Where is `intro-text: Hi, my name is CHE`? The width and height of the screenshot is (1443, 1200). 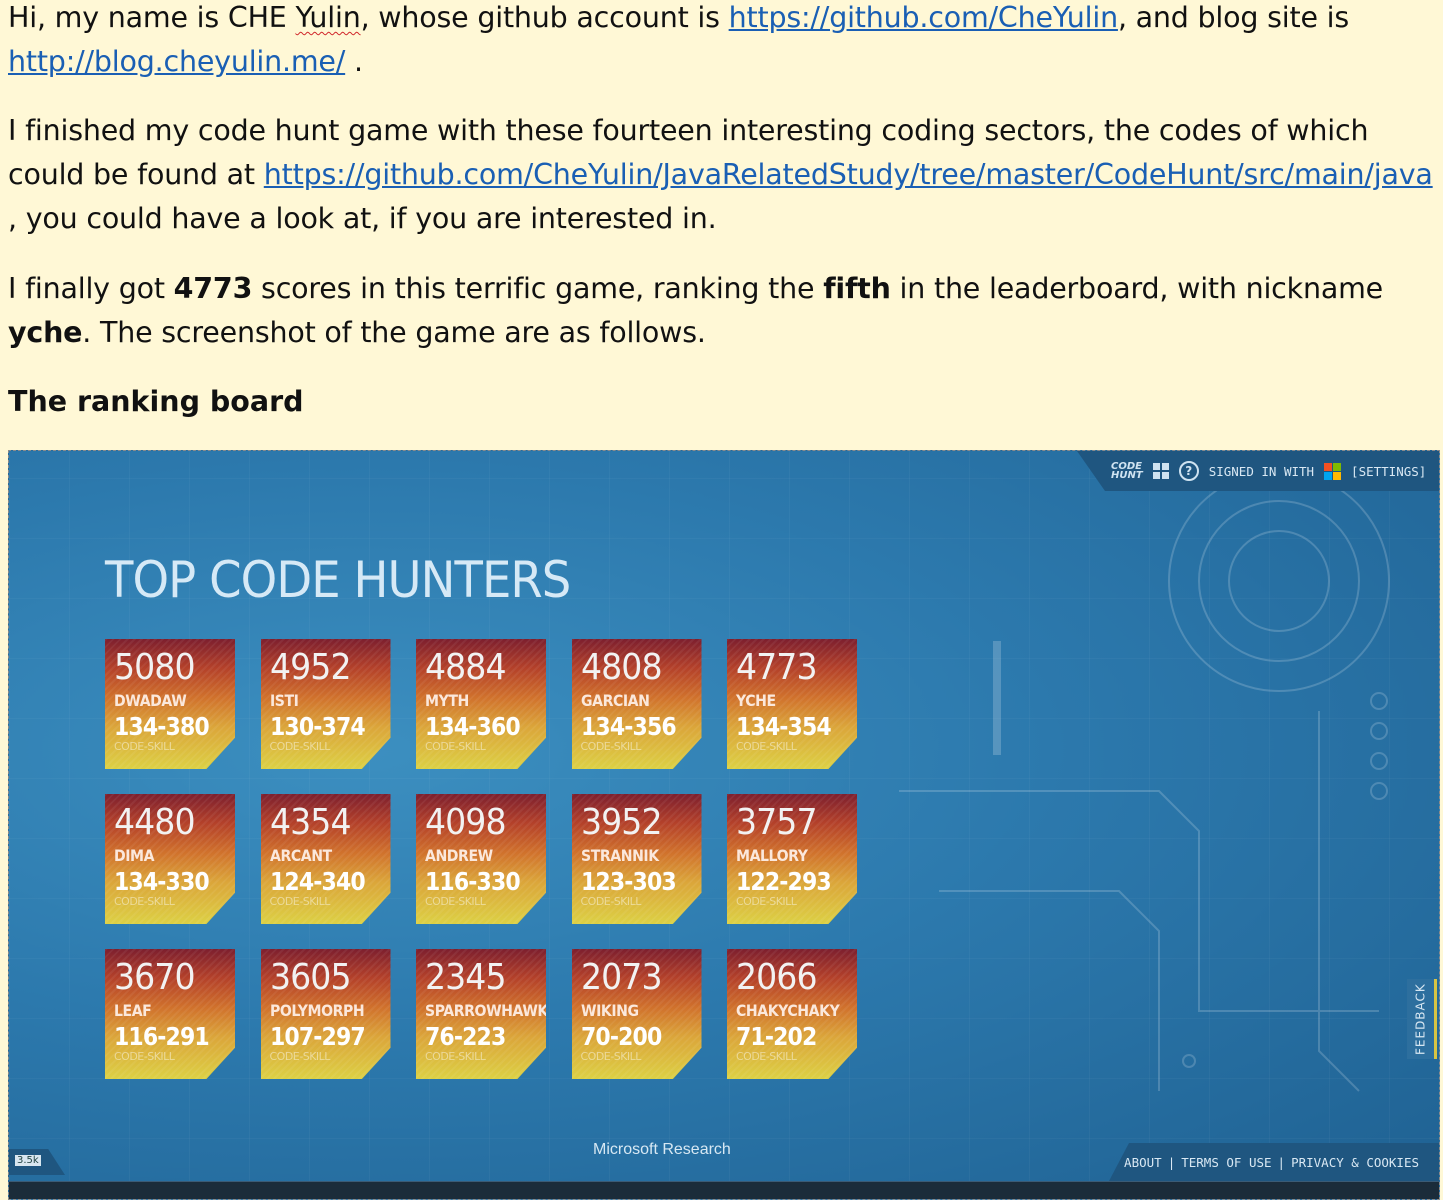
intro-text: Hi, my name is CHE is located at coordinates (152, 17).